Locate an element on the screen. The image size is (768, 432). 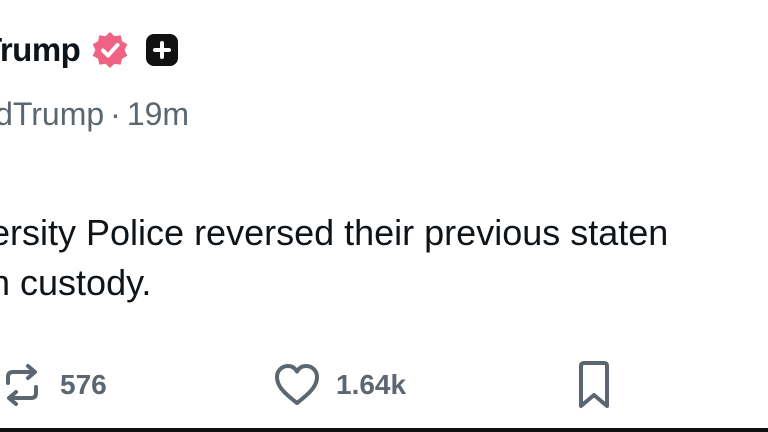
author-meta: ldTrump·19m is located at coordinates (94, 114).